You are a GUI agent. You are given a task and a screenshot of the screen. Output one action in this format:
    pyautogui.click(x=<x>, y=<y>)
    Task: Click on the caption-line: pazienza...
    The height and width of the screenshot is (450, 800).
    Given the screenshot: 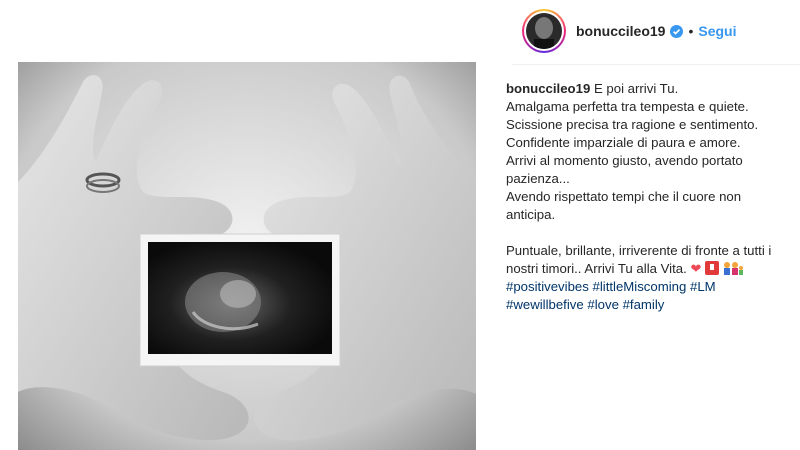 What is the action you would take?
    pyautogui.click(x=538, y=178)
    